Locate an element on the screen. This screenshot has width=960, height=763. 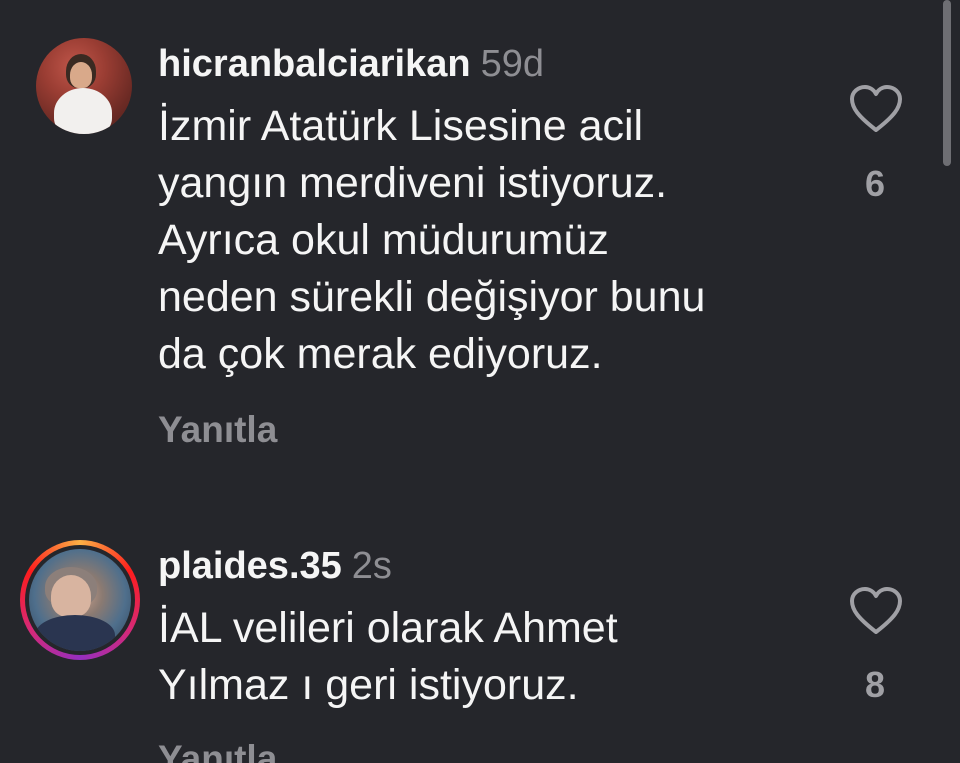
comment-header: hicranbalciarikan 59d is located at coordinates (351, 64).